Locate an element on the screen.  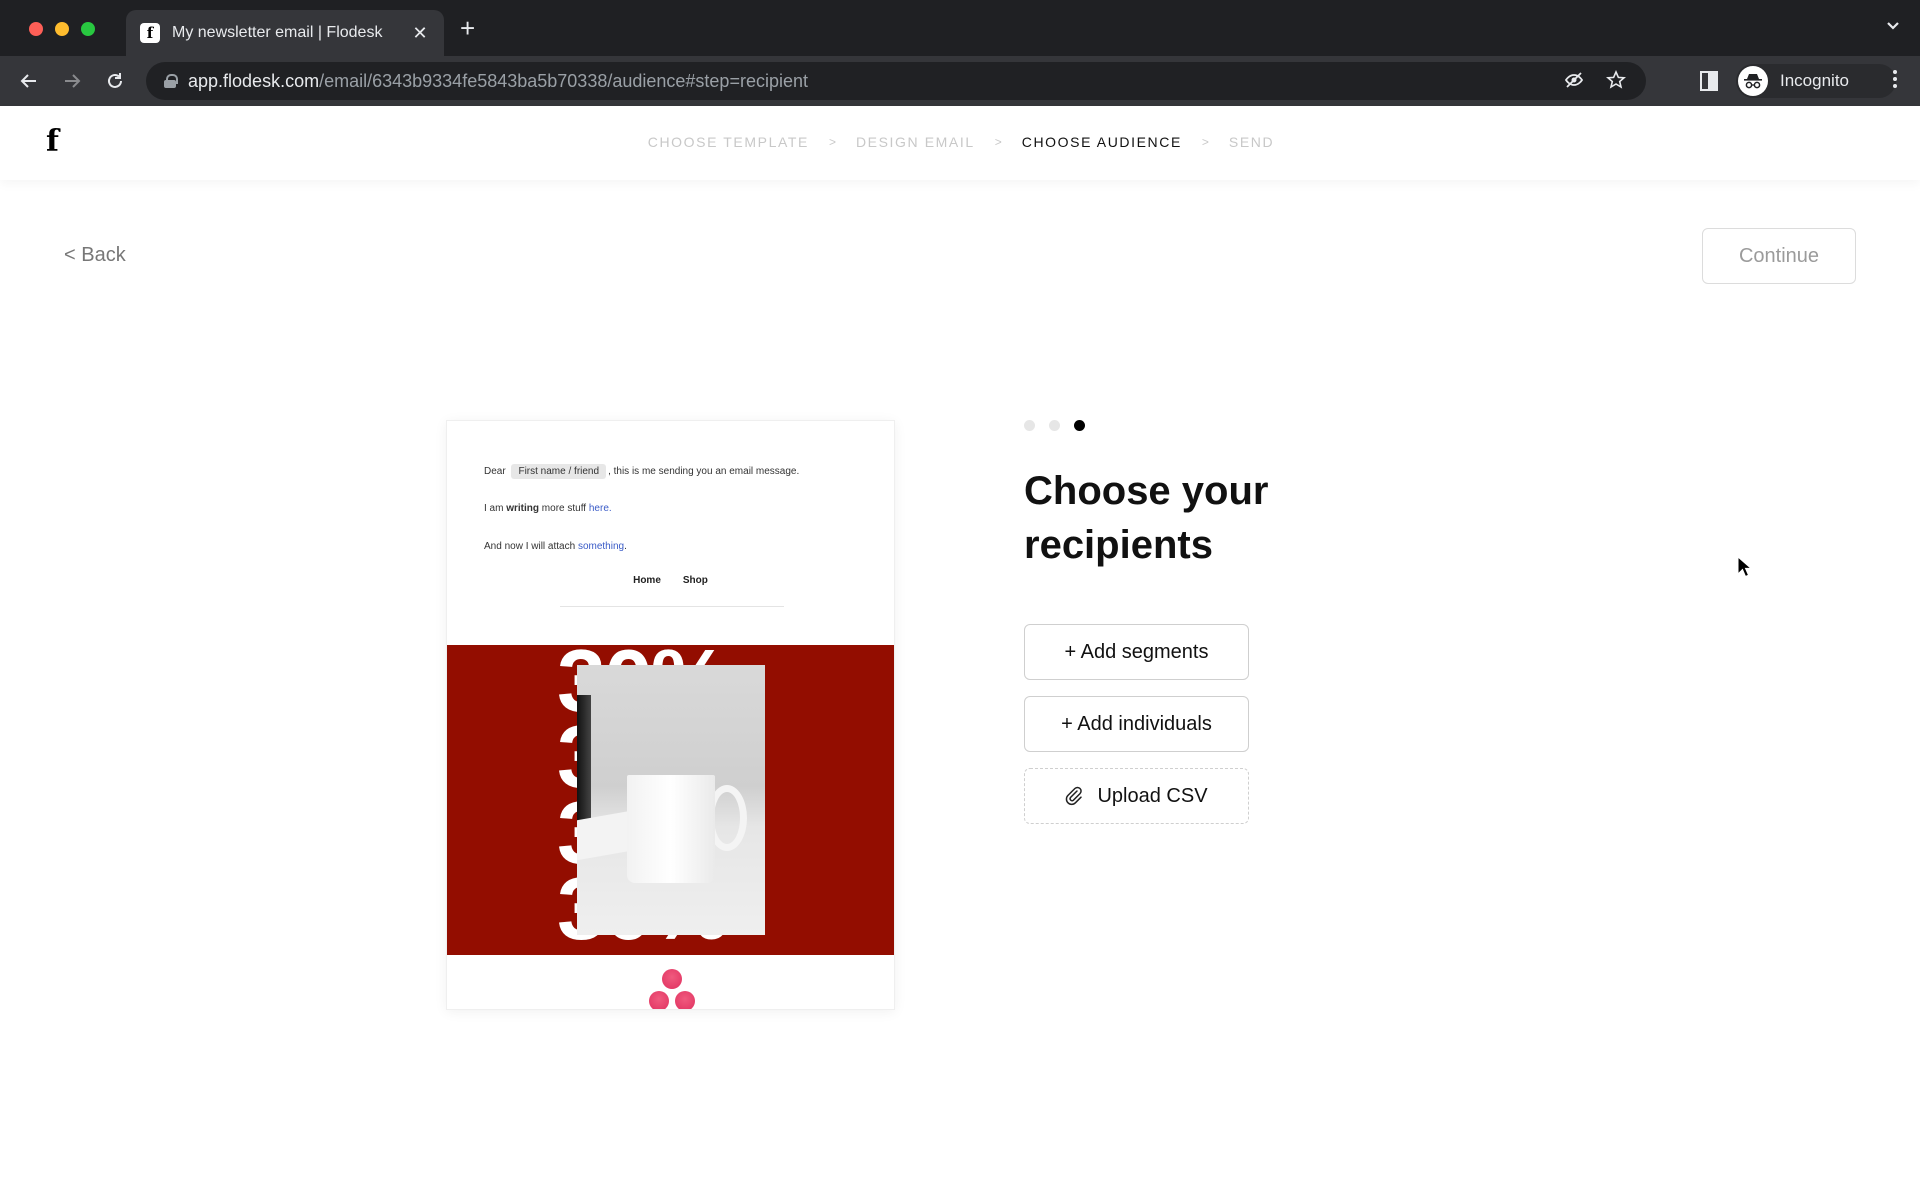
mug is located at coordinates (671, 829).